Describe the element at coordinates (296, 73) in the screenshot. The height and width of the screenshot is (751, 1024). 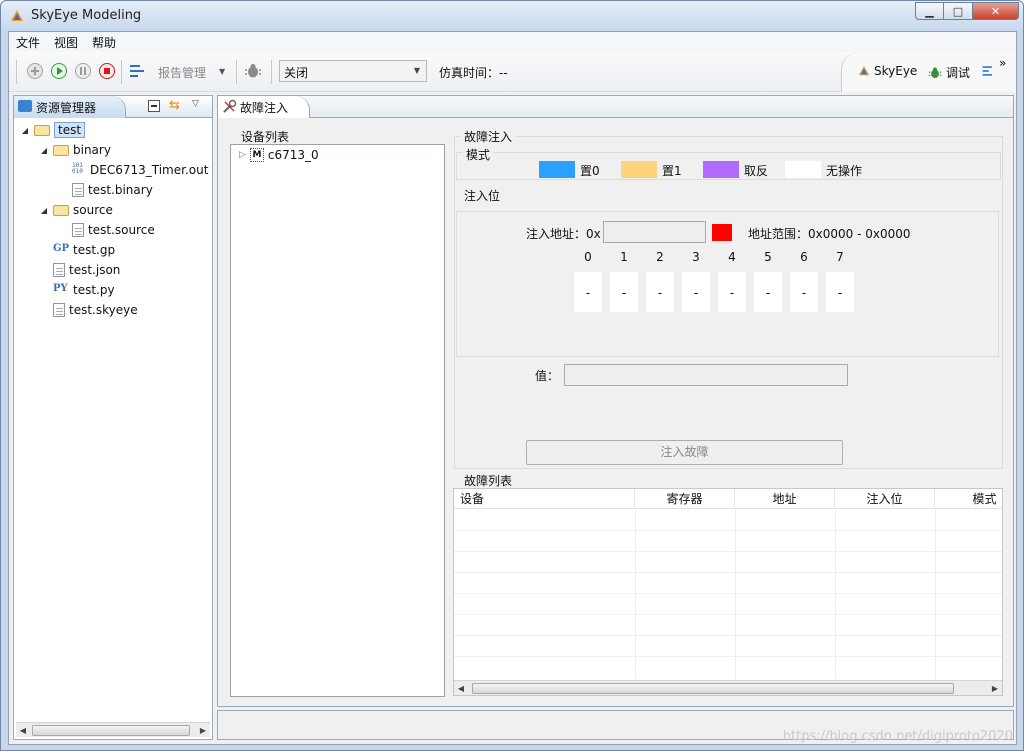
I see `mode-combo-value: 关闭` at that location.